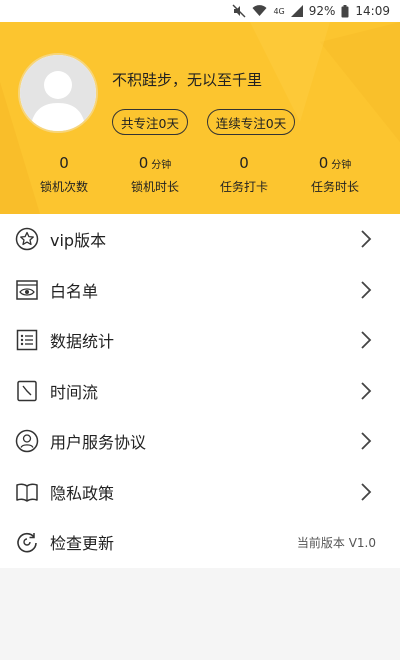 This screenshot has width=400, height=660. Describe the element at coordinates (200, 290) in the screenshot. I see `menu-item-whitelist: 白名单` at that location.